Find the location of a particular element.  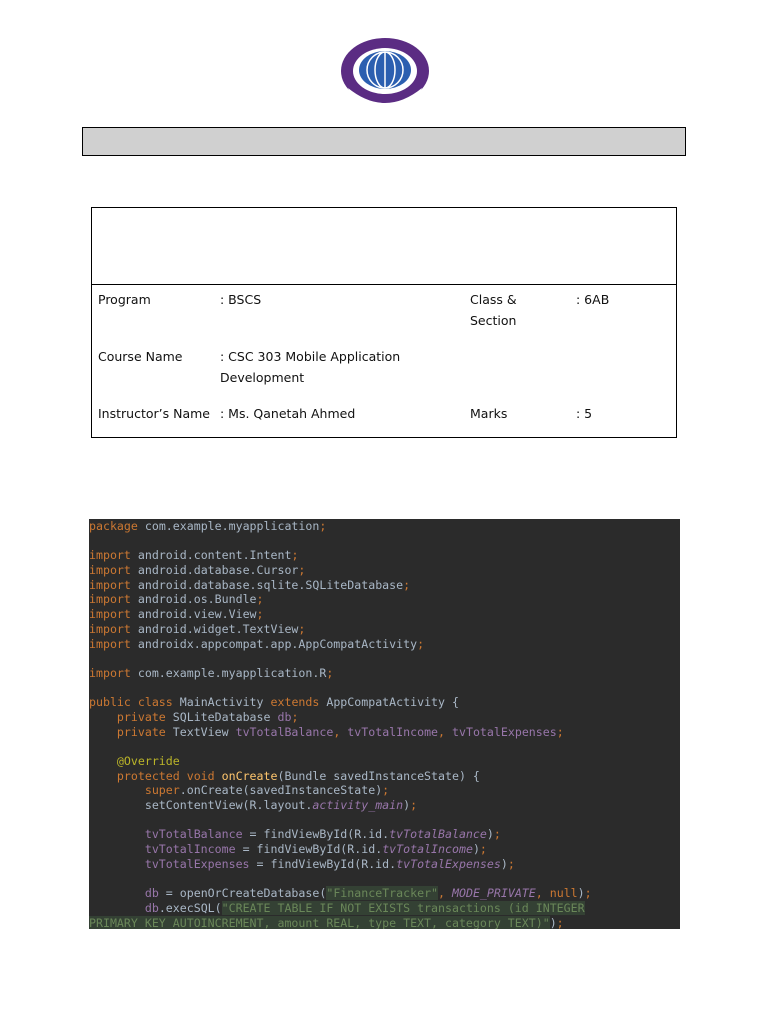

code-token: package is located at coordinates (113, 526).